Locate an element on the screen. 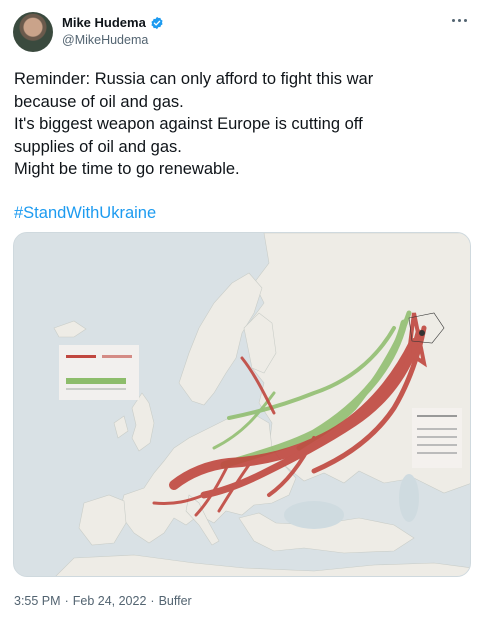 The width and height of the screenshot is (485, 620). author-handle: @MikeHudema is located at coordinates (105, 40).